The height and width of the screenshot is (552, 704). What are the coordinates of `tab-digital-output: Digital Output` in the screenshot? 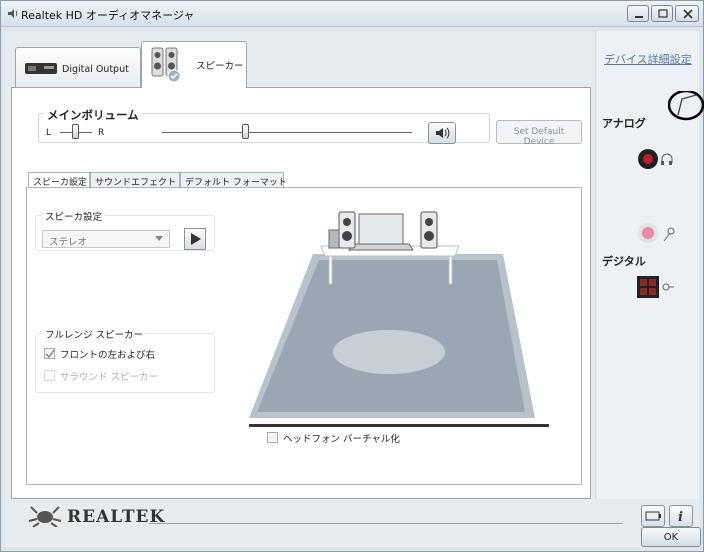 It's located at (78, 67).